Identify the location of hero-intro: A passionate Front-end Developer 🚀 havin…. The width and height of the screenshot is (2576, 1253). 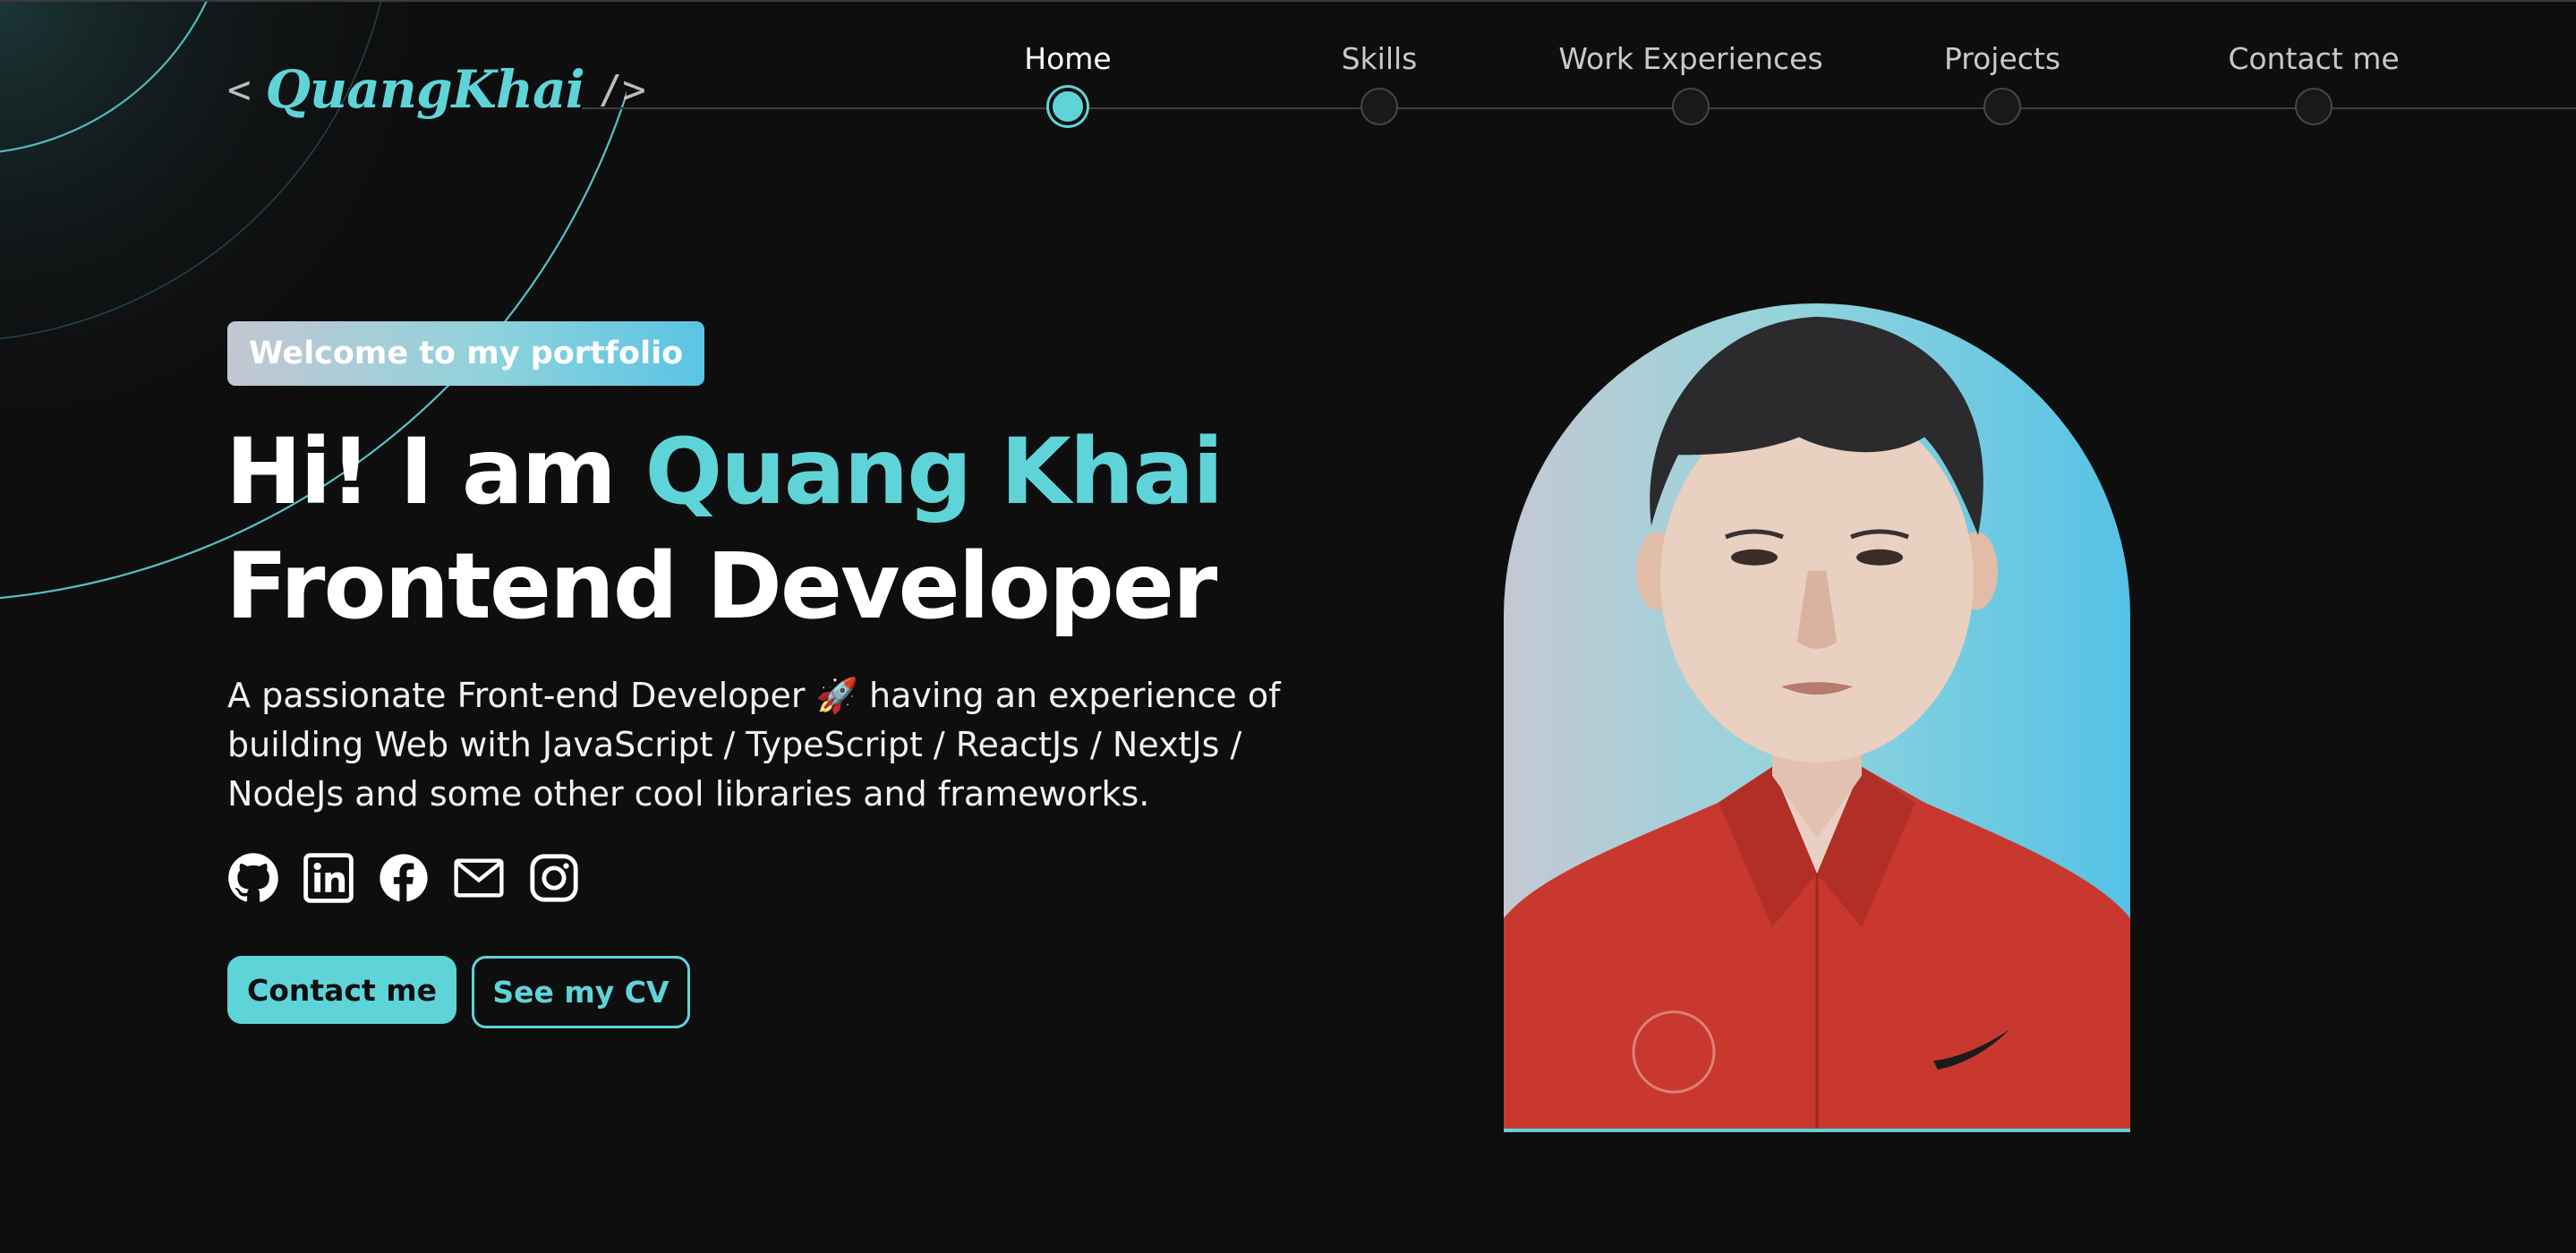
(754, 745).